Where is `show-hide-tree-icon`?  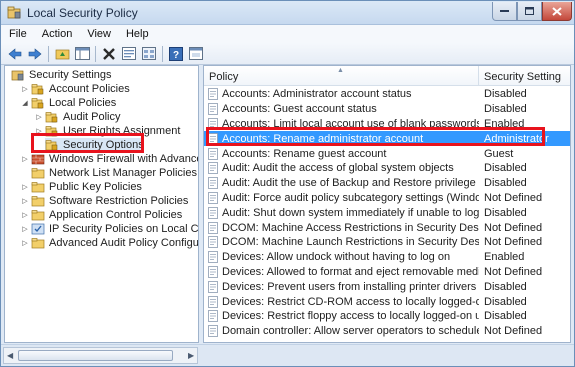 show-hide-tree-icon is located at coordinates (82, 53).